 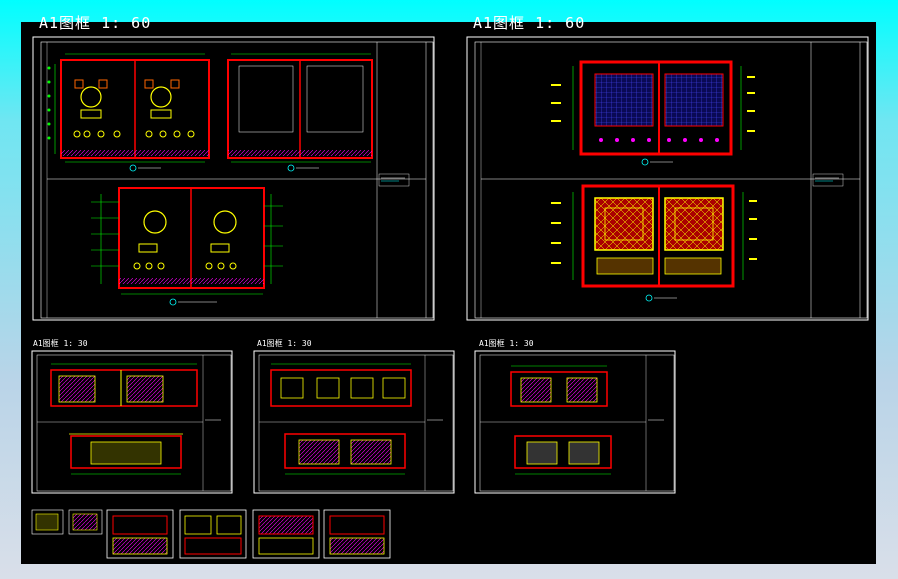 What do you see at coordinates (575, 422) in the screenshot?
I see `sheet-a1-30-third` at bounding box center [575, 422].